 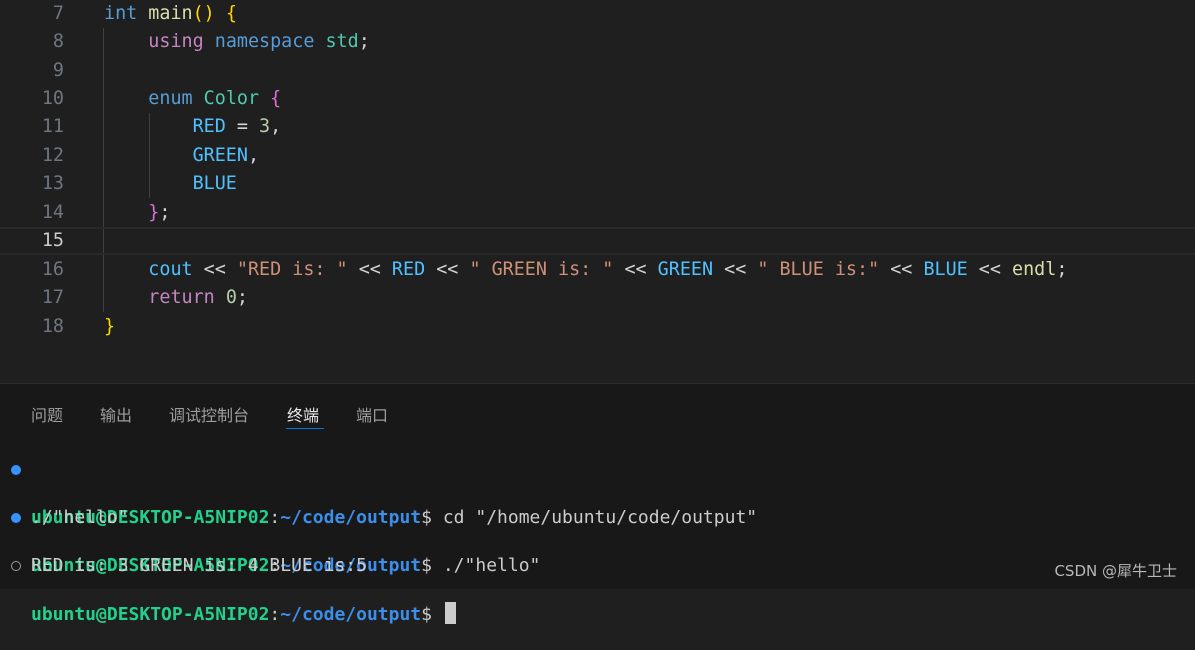 What do you see at coordinates (597, 184) in the screenshot?
I see `code-line: 13 BLUE` at bounding box center [597, 184].